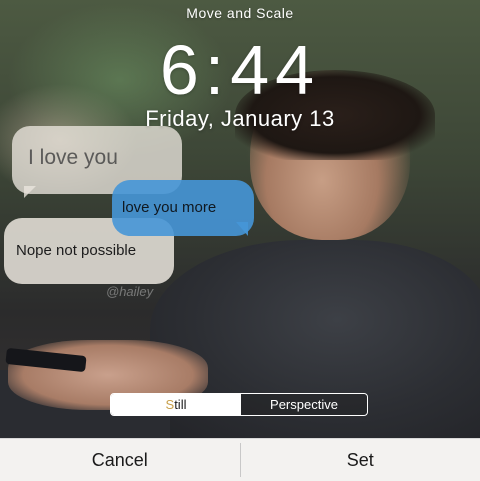 This screenshot has width=480, height=481. What do you see at coordinates (170, 404) in the screenshot?
I see `still-option-initial: S` at bounding box center [170, 404].